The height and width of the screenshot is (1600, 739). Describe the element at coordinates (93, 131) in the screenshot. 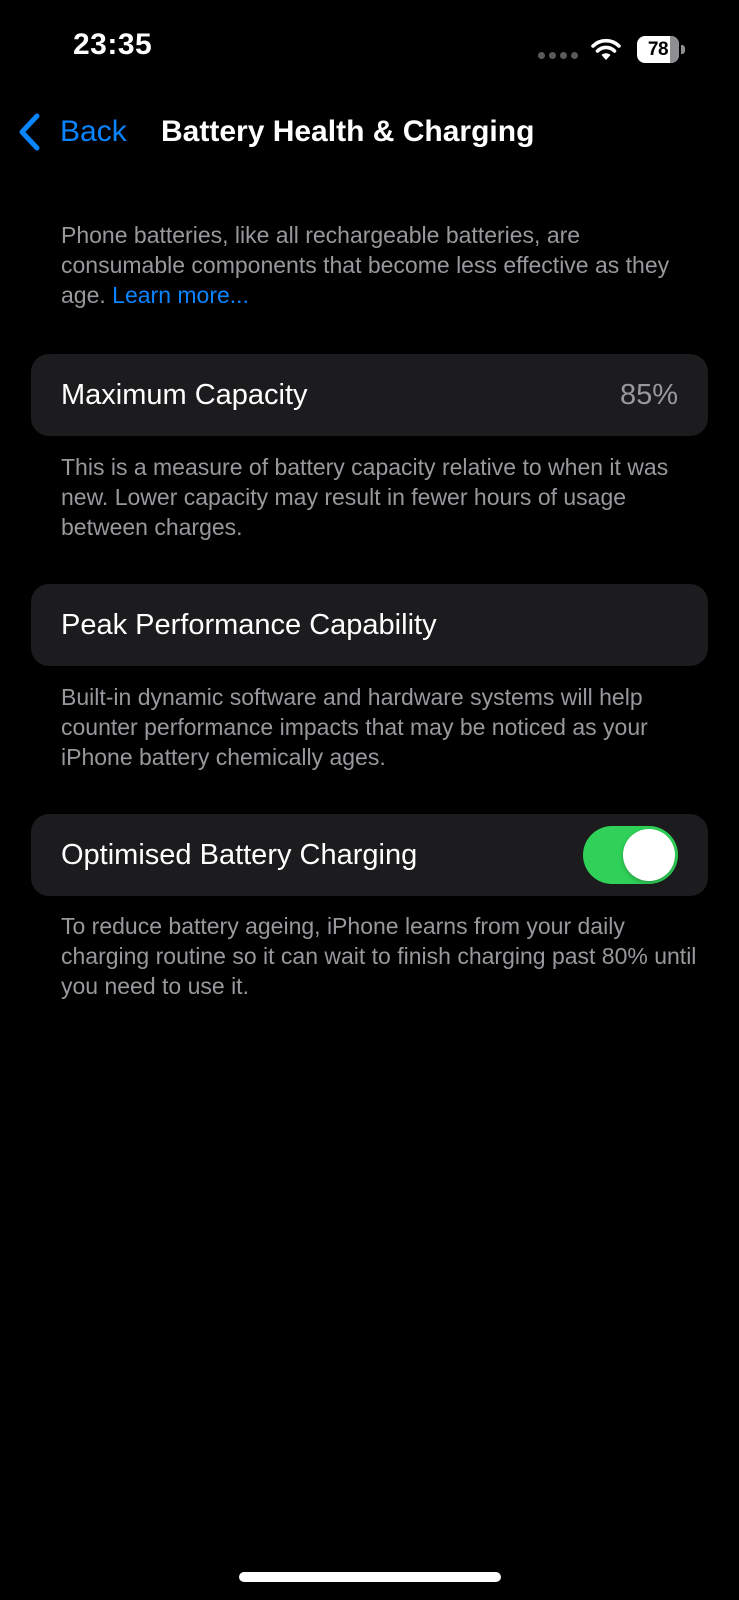

I see `back-label: Back` at that location.